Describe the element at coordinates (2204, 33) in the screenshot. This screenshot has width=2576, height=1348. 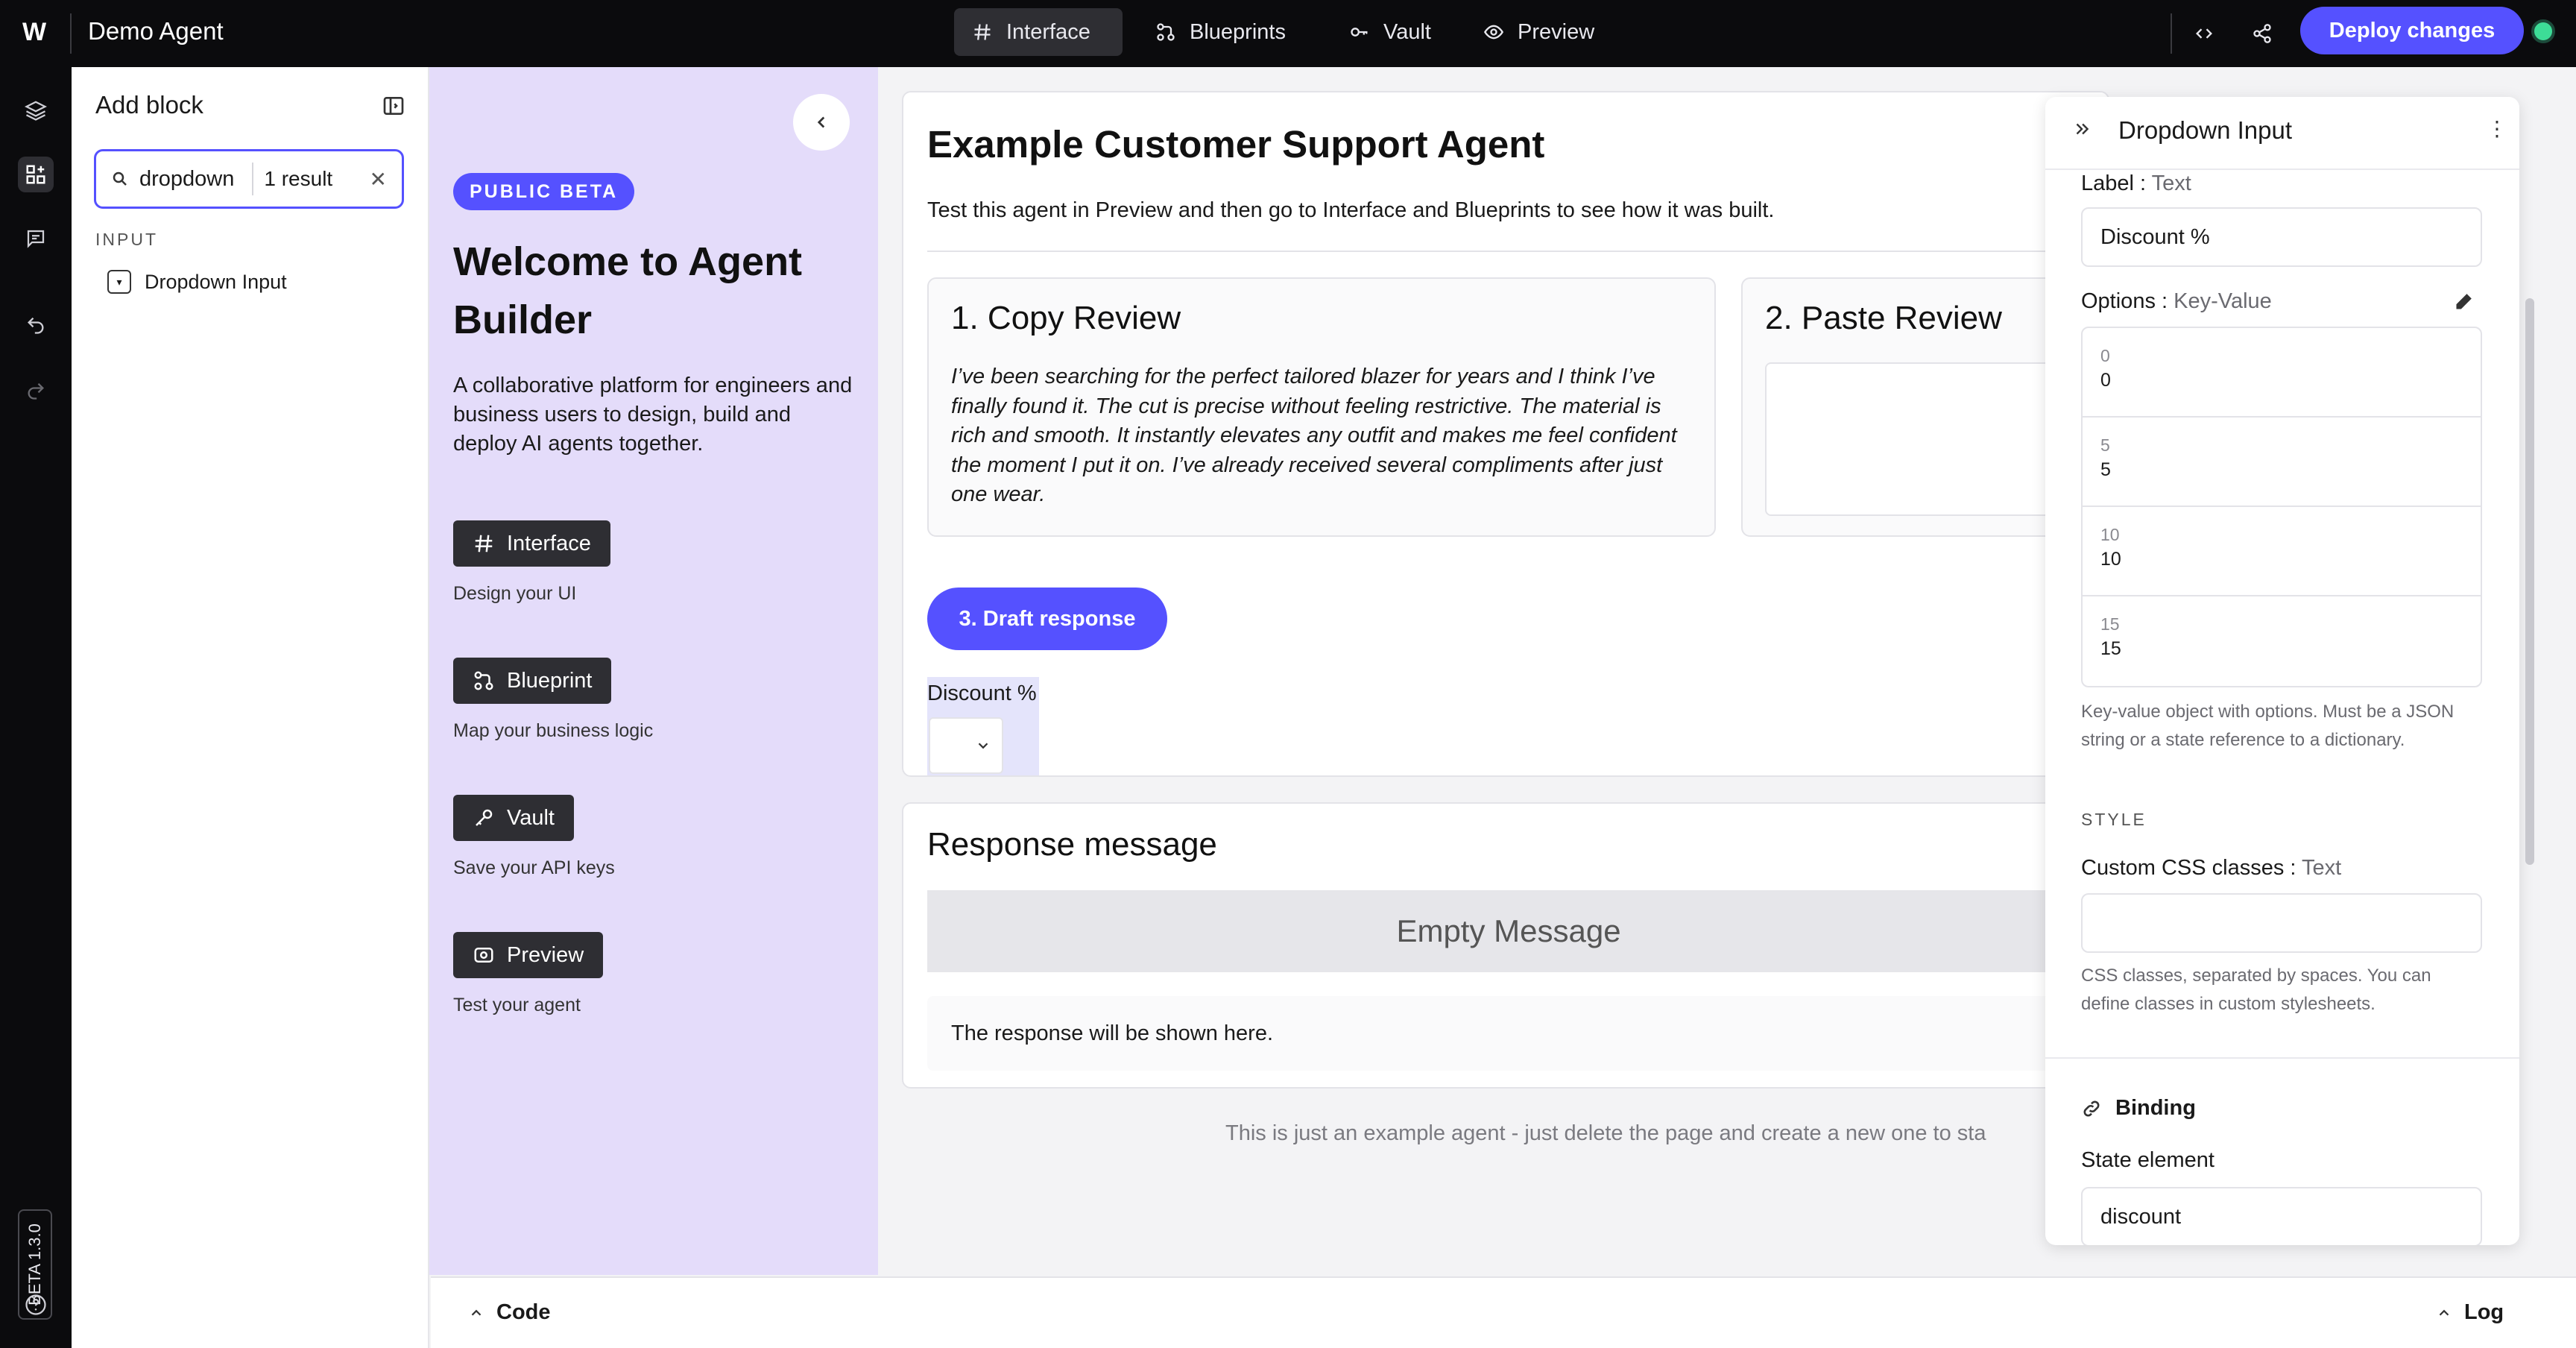
I see `code-view-icon` at that location.